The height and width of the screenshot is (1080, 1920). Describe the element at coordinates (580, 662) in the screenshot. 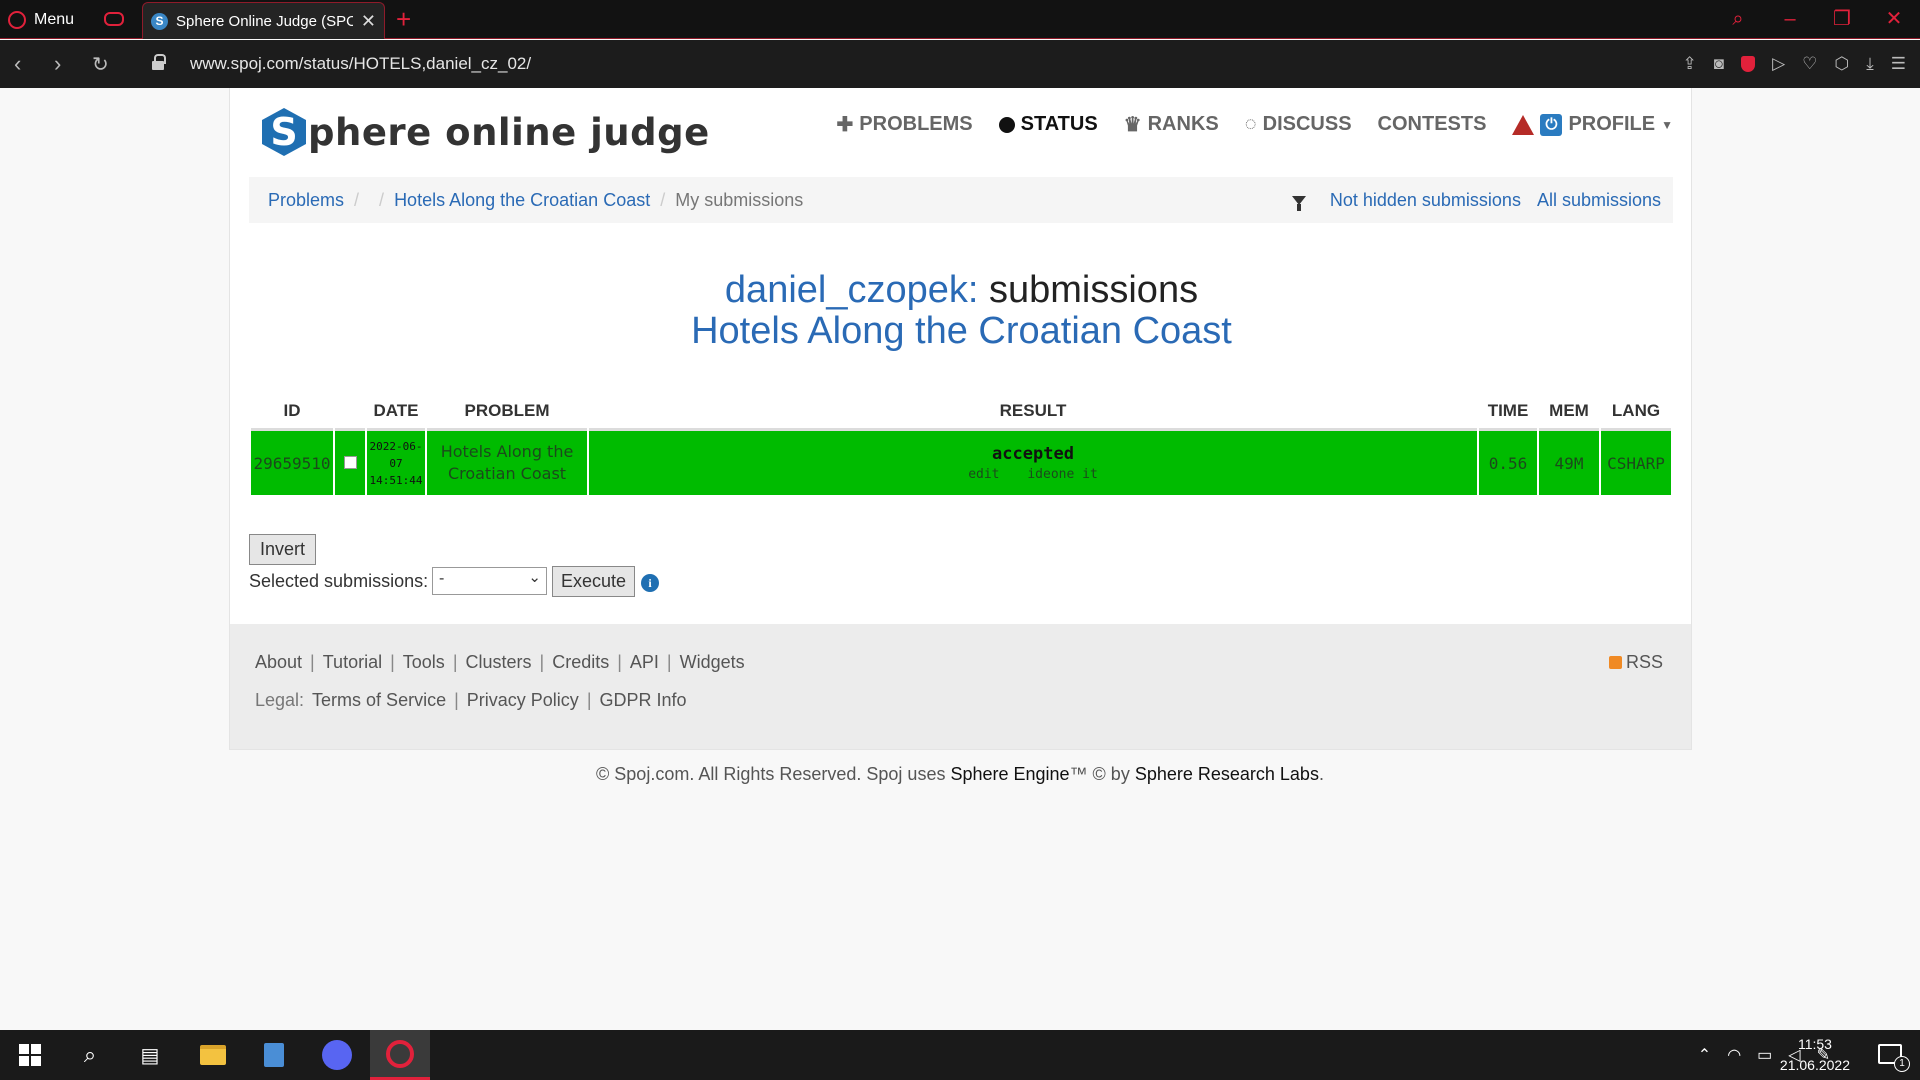

I see `footer-credits: Credits` at that location.